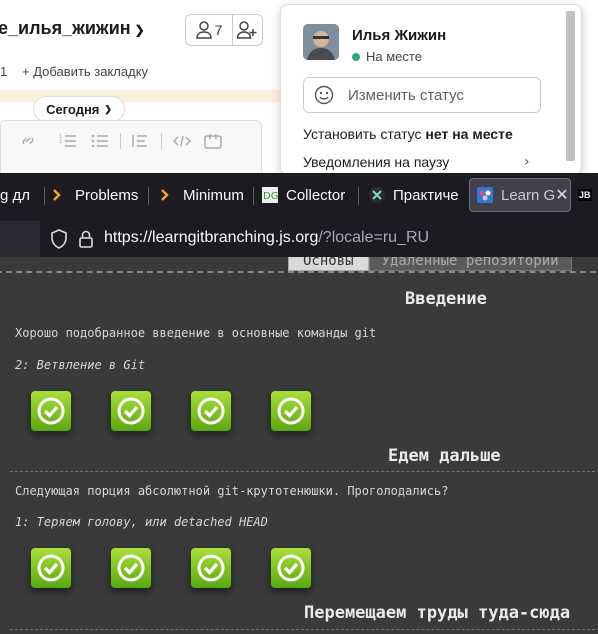  I want to click on blockquote-icon, so click(140, 141).